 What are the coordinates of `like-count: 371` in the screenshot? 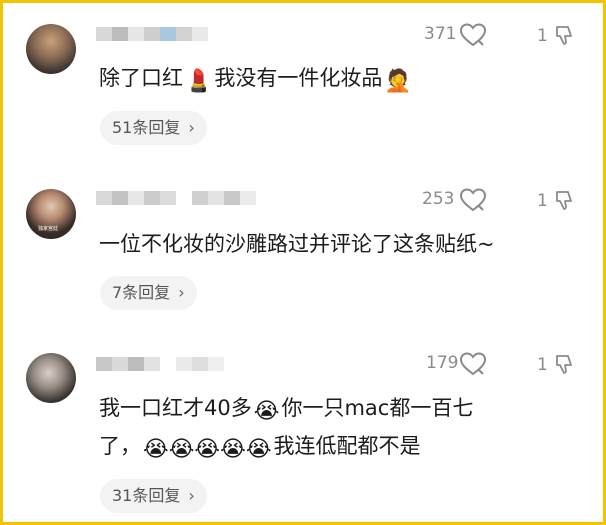 It's located at (440, 34).